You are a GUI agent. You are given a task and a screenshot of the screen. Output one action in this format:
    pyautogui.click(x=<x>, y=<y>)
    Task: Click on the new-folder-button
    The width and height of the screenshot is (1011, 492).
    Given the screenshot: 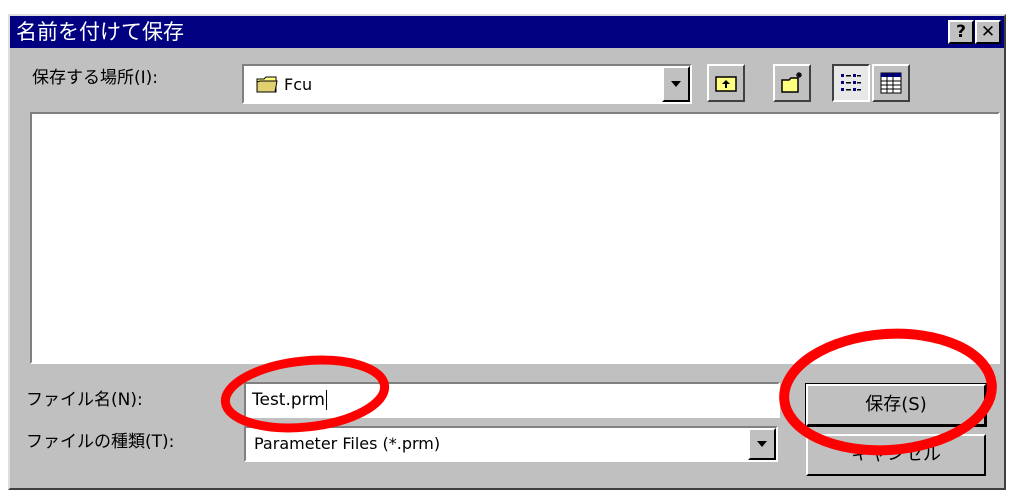 What is the action you would take?
    pyautogui.click(x=792, y=83)
    